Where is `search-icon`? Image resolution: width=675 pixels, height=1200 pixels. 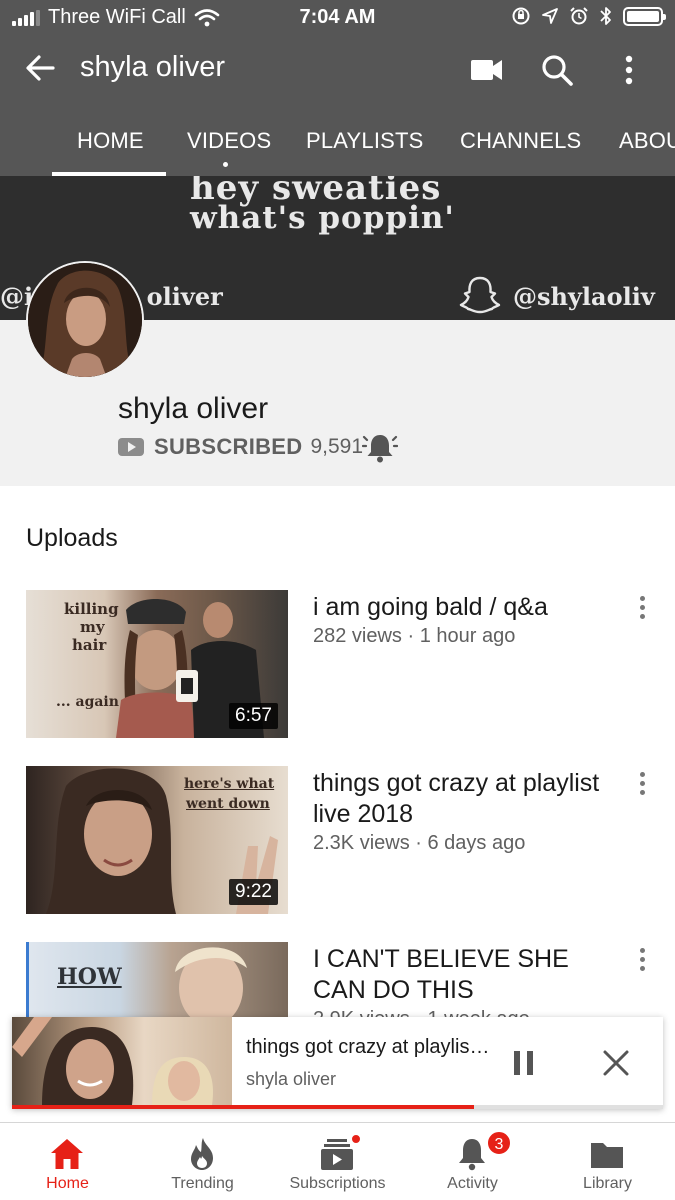
search-icon is located at coordinates (557, 70).